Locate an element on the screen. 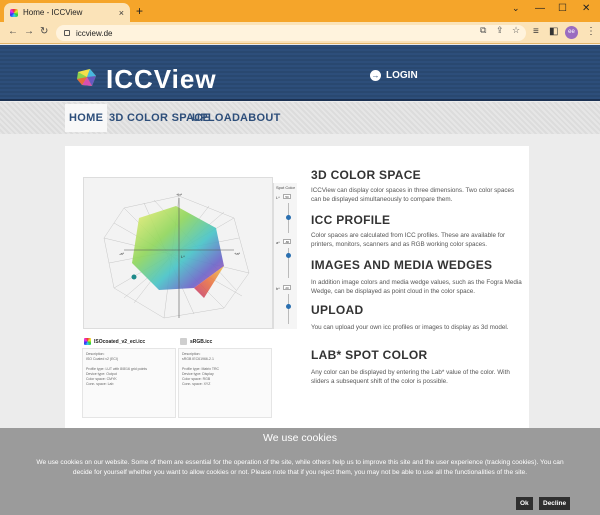 The width and height of the screenshot is (600, 515). profile-2-header: sRGB.icc is located at coordinates (196, 341).